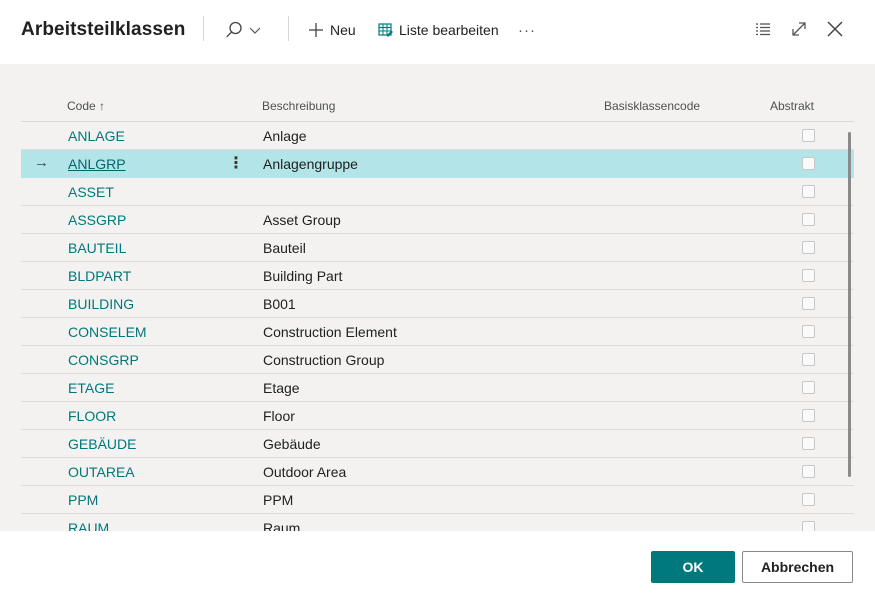 This screenshot has width=875, height=605. I want to click on table-row-selected: → ANLGRP ⋮ Anlagengruppe, so click(437, 164).